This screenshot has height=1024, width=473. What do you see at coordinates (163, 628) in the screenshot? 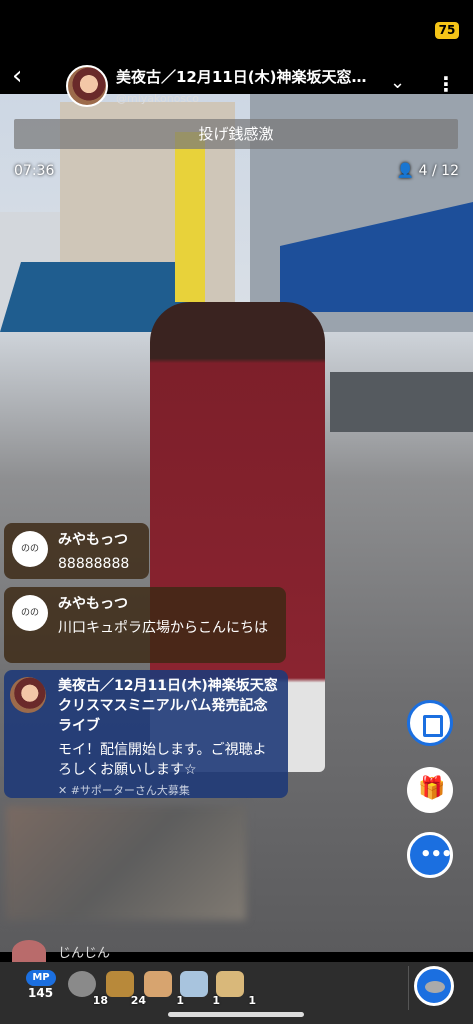
I see `comment-text: 川口キュポラ広場からこんにちは` at bounding box center [163, 628].